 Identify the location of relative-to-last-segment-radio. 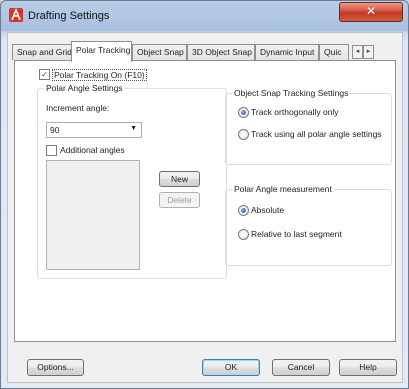
(243, 234).